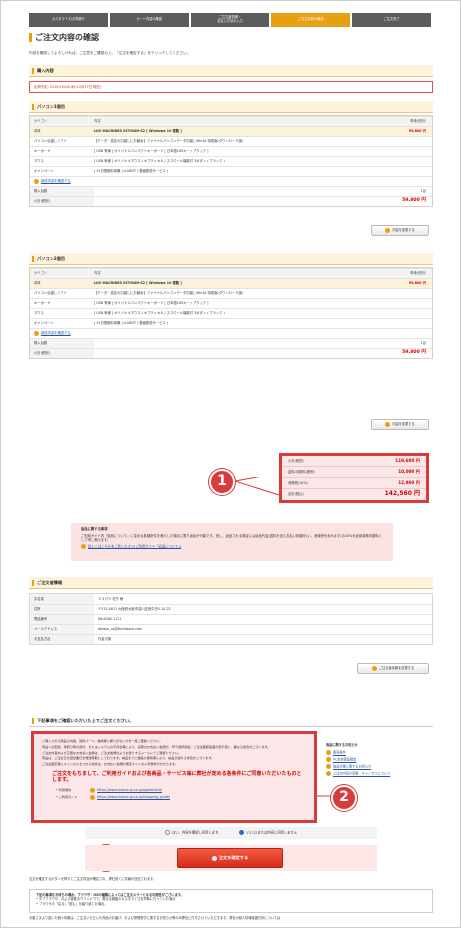  Describe the element at coordinates (62, 599) in the screenshot. I see `row-label: お名前` at that location.